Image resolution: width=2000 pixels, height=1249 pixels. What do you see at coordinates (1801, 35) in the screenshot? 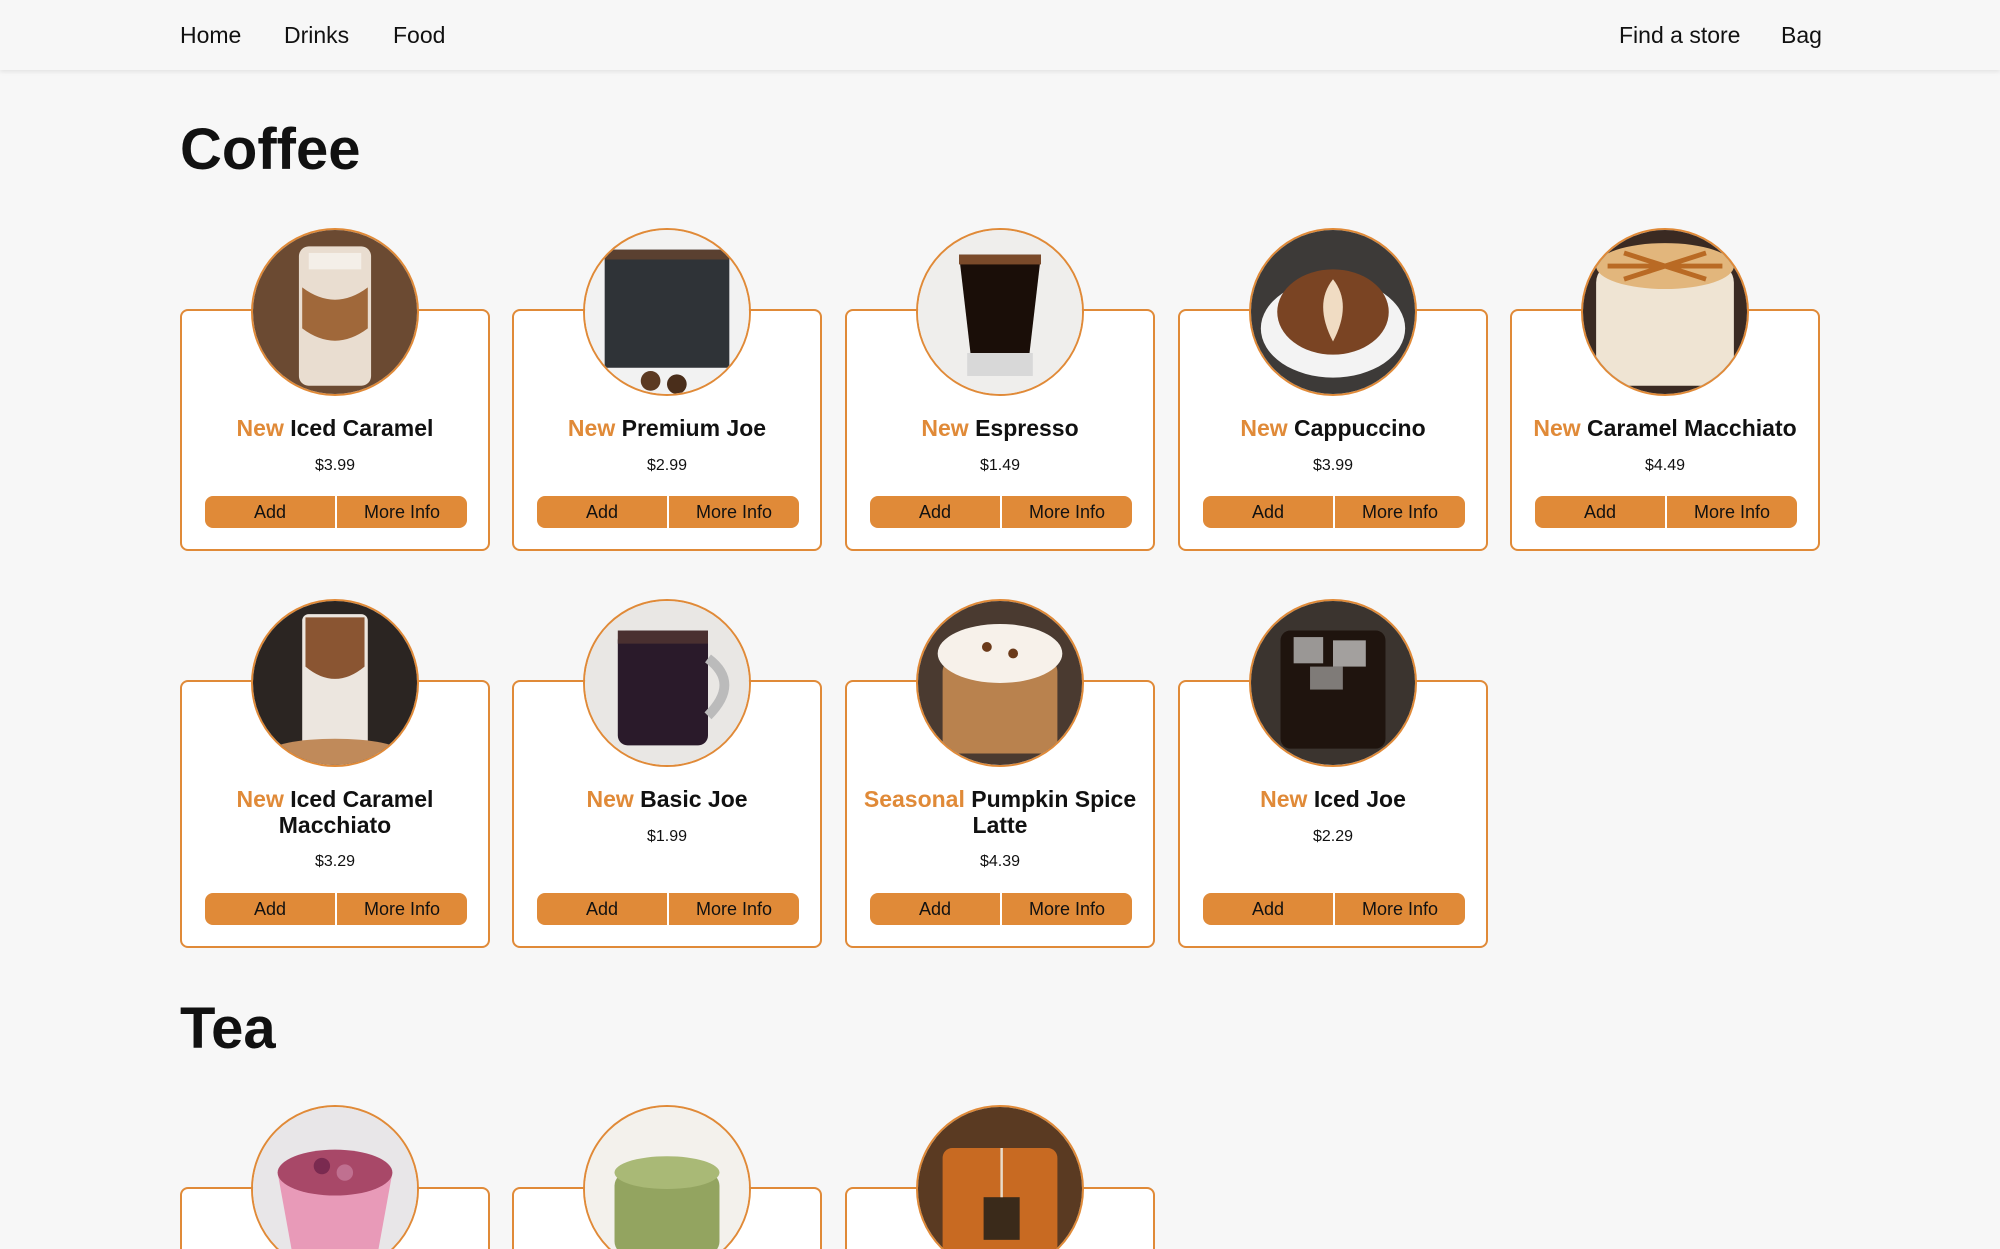
I see `nav-bag: Bag` at bounding box center [1801, 35].